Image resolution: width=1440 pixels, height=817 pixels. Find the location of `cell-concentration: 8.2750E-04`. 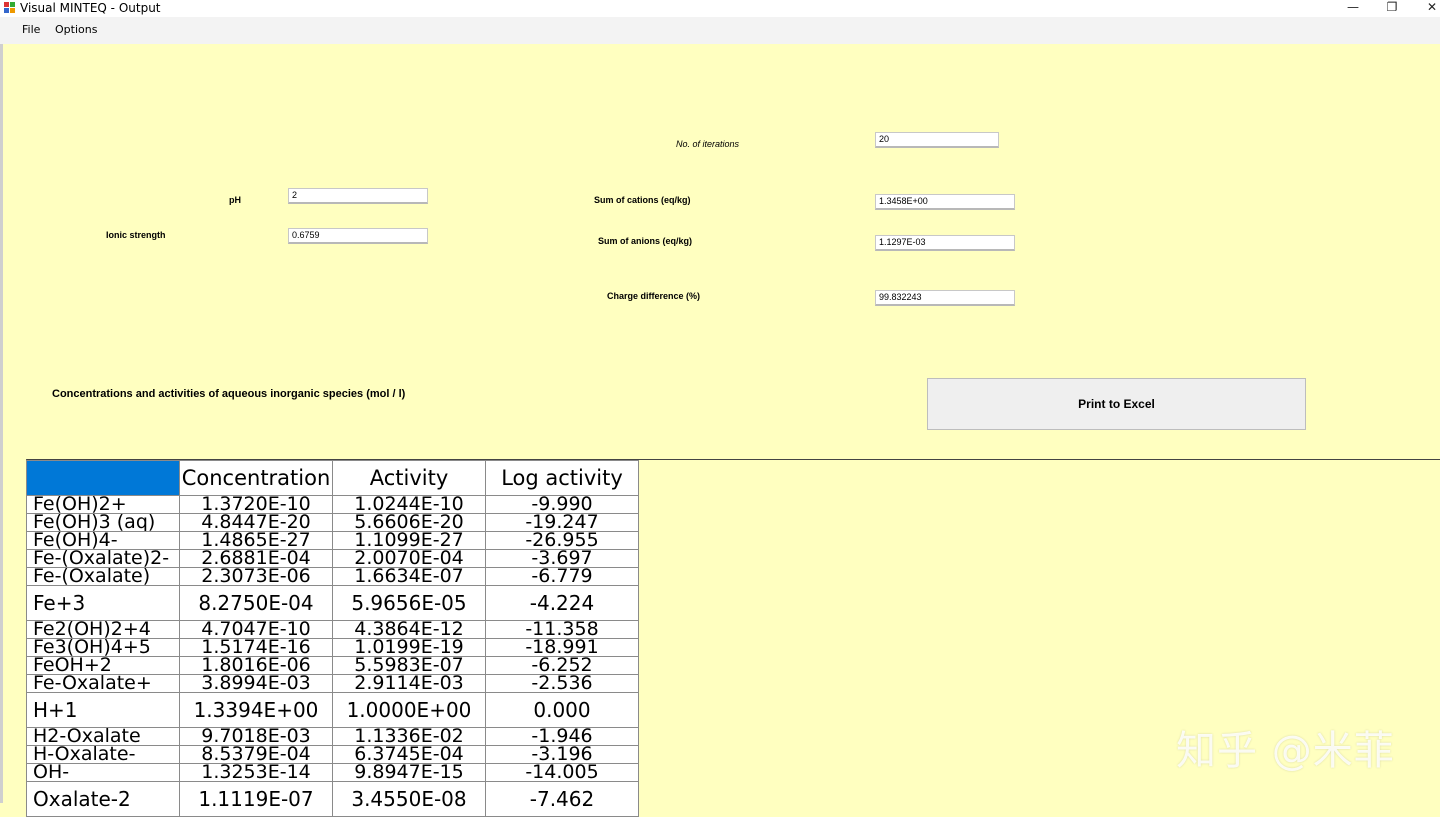

cell-concentration: 8.2750E-04 is located at coordinates (256, 603).